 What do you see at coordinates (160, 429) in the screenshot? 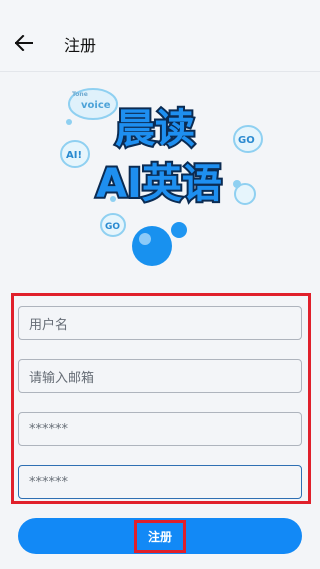
I see `password-field: ******` at bounding box center [160, 429].